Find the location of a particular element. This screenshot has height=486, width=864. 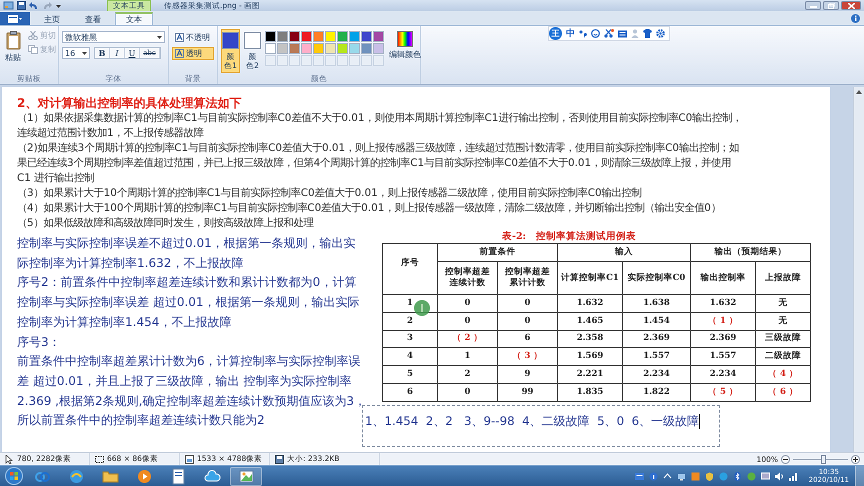

table-cell: （ 4 ） is located at coordinates (783, 375).